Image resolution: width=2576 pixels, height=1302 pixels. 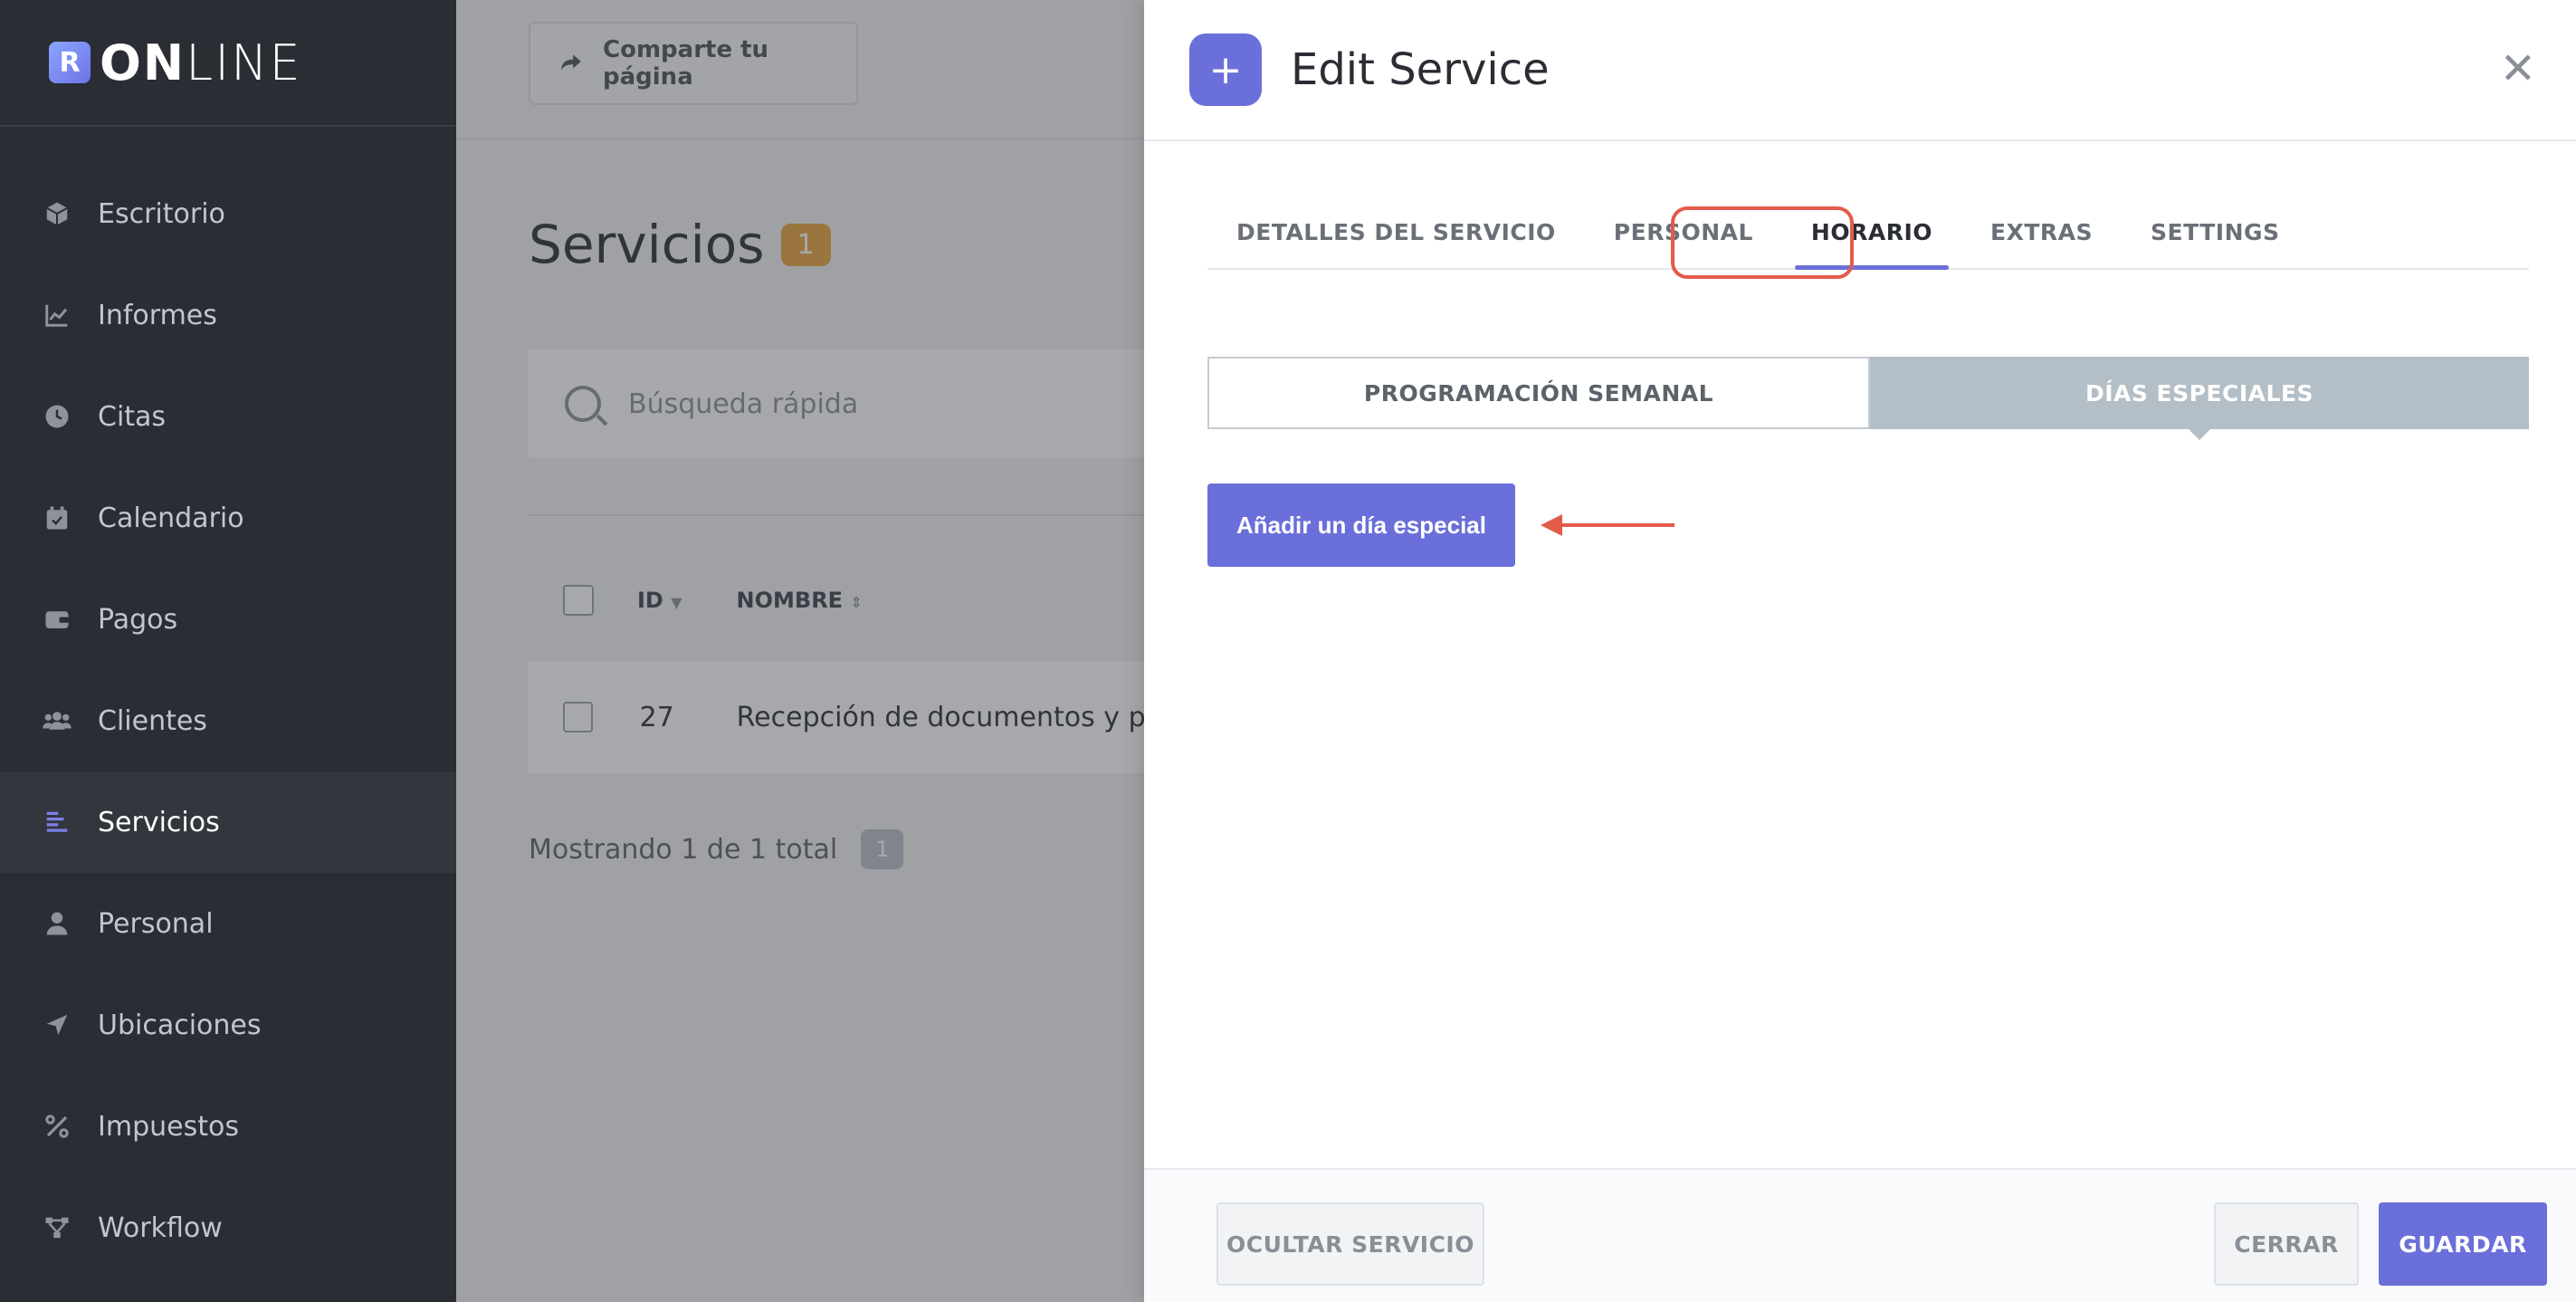 What do you see at coordinates (1608, 525) in the screenshot?
I see `annotation-arrow` at bounding box center [1608, 525].